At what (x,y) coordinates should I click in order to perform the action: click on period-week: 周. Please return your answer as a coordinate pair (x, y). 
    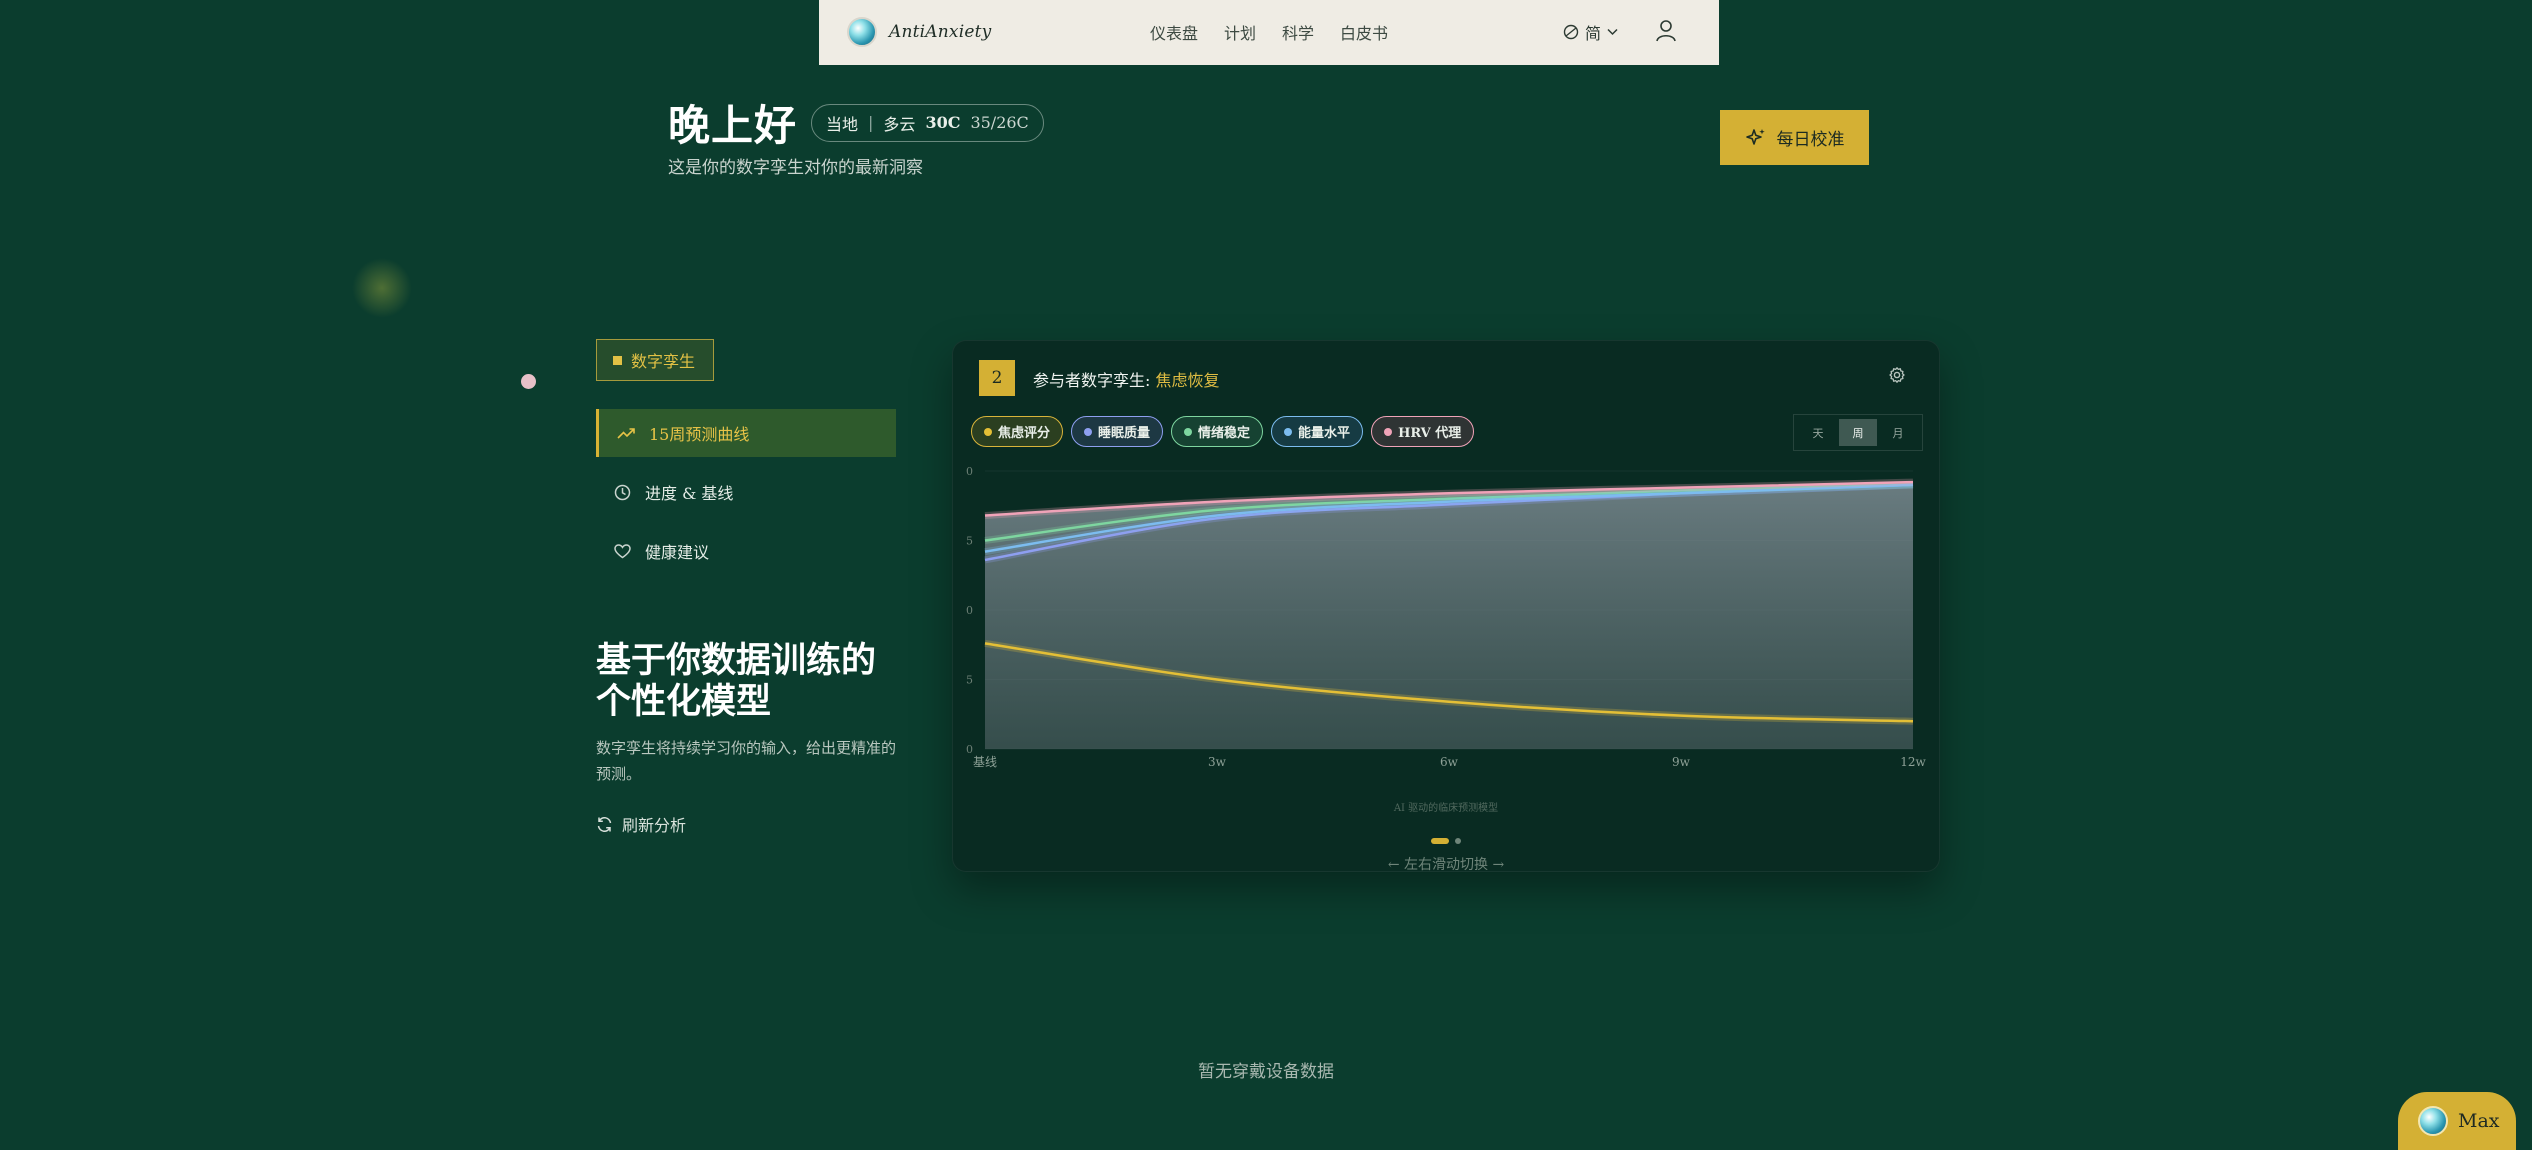
    Looking at the image, I should click on (1858, 432).